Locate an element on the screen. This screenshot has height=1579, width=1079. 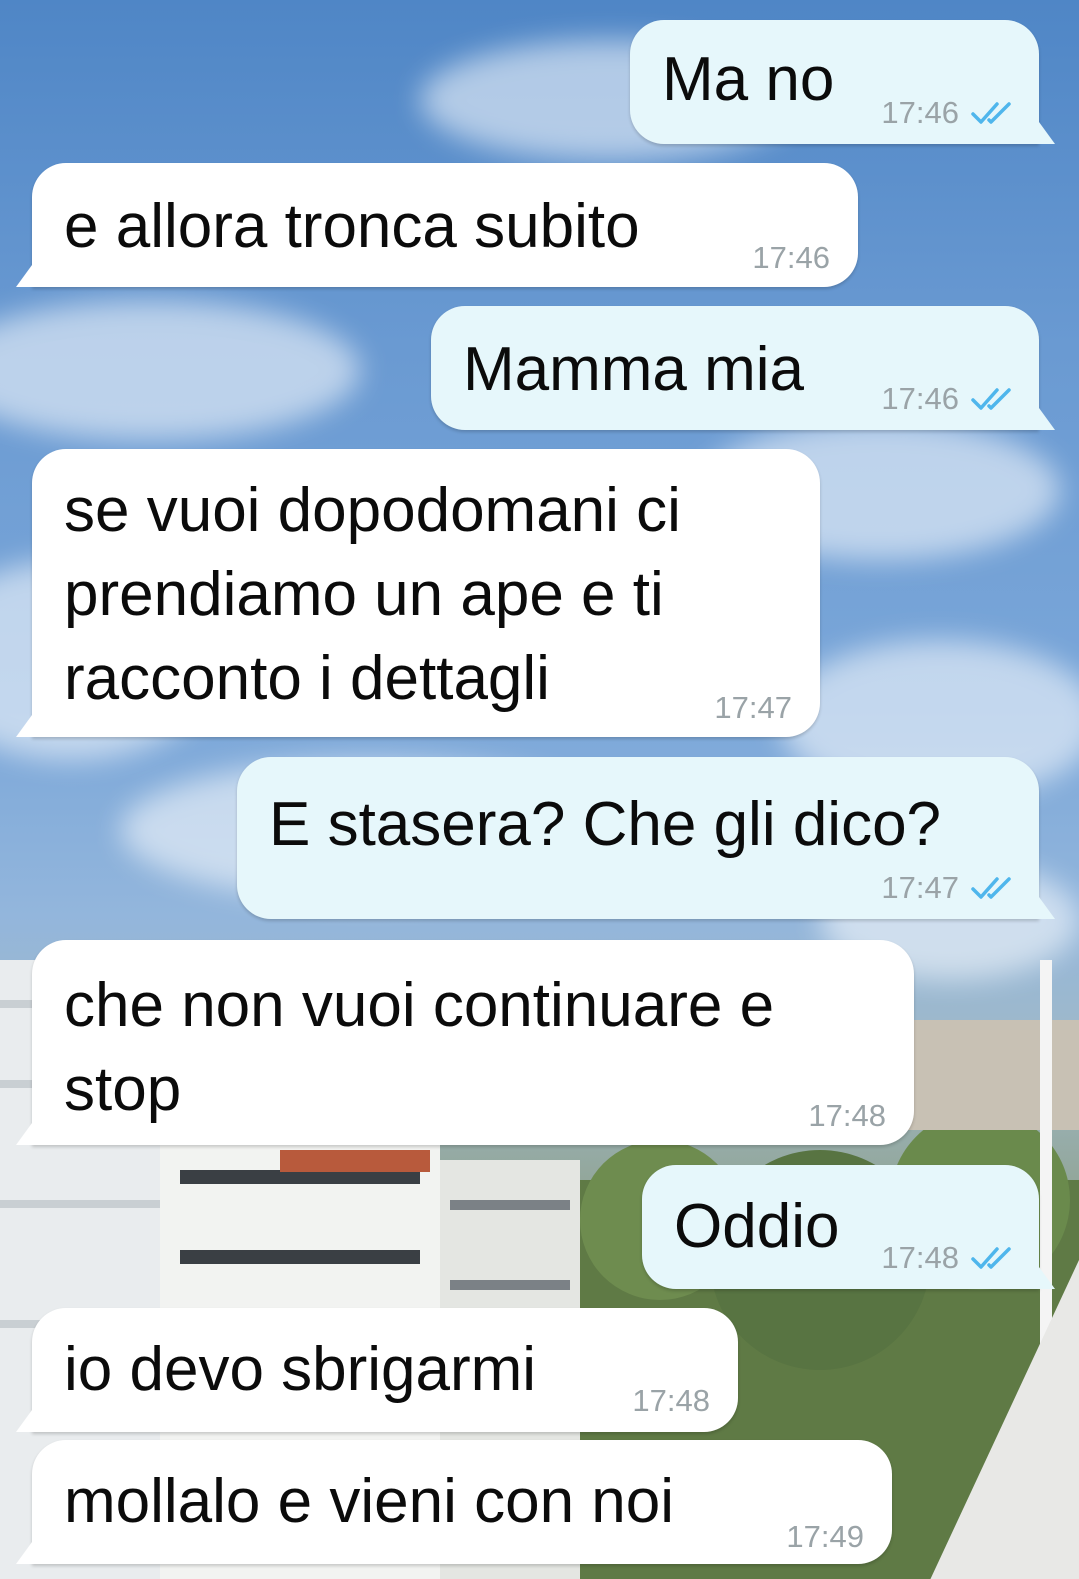
message-time: 17:49 is located at coordinates (825, 1536).